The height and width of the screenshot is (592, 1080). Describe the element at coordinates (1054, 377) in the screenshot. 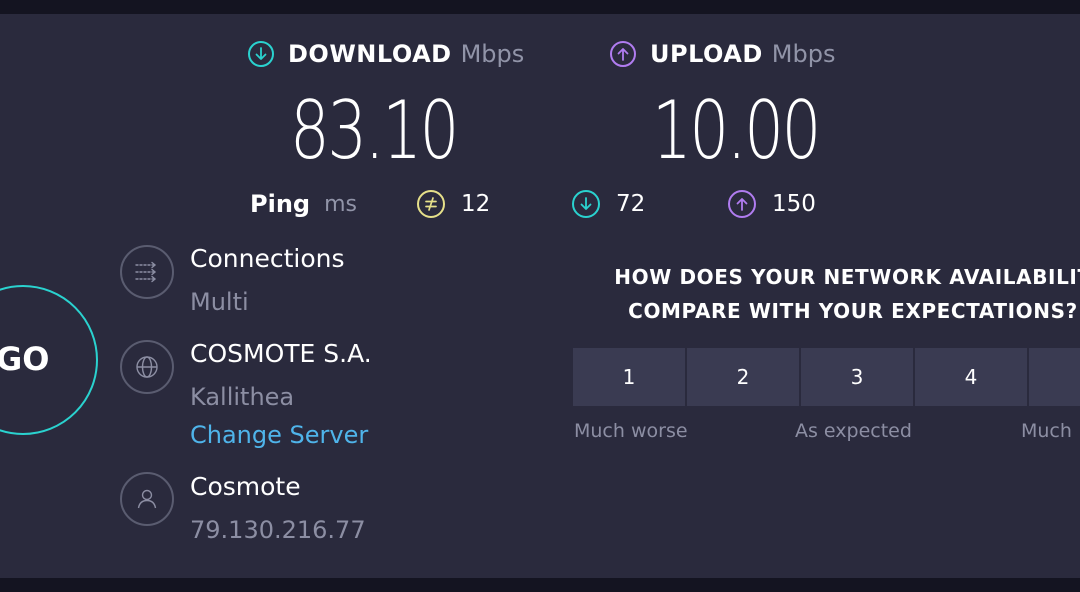

I see `rating-option-5: 5` at that location.